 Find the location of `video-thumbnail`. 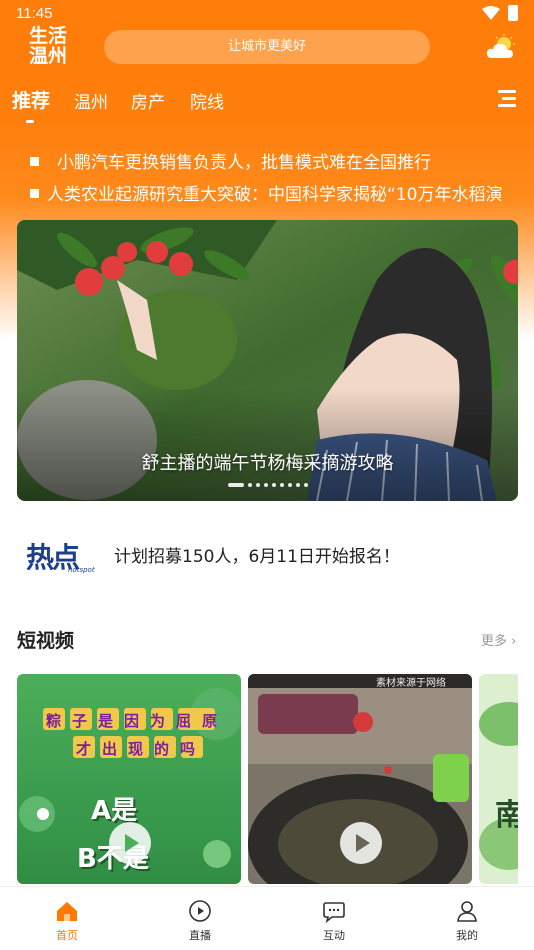

video-thumbnail is located at coordinates (498, 779).